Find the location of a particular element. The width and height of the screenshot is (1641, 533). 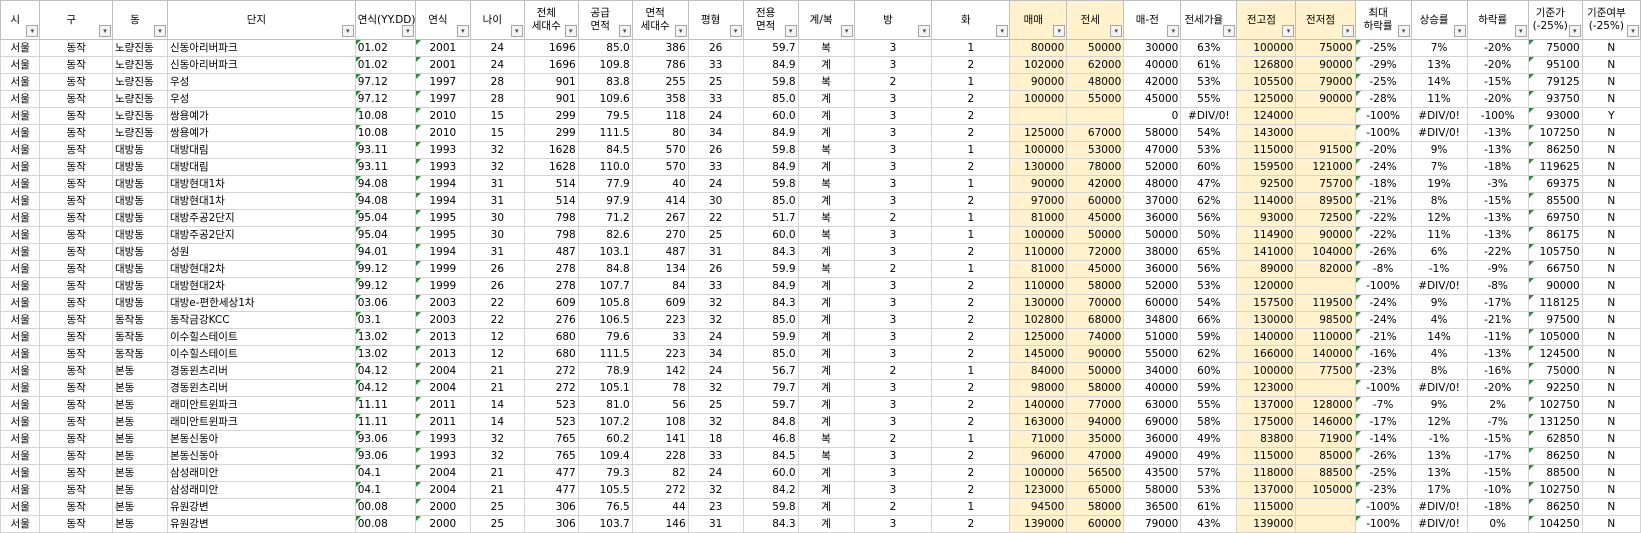

table-cell: 본동신동아 is located at coordinates (261, 439).